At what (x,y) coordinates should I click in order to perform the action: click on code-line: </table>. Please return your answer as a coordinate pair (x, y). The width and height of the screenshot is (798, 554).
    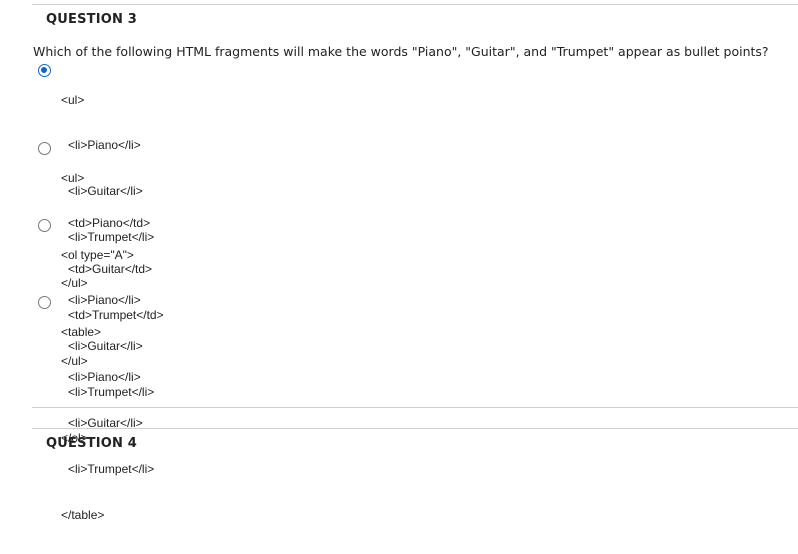
    Looking at the image, I should click on (83, 515).